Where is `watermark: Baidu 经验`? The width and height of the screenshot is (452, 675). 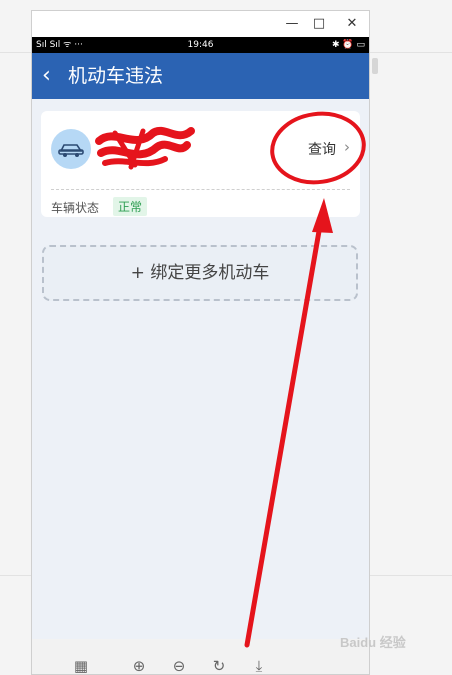
watermark: Baidu 经验 is located at coordinates (373, 642).